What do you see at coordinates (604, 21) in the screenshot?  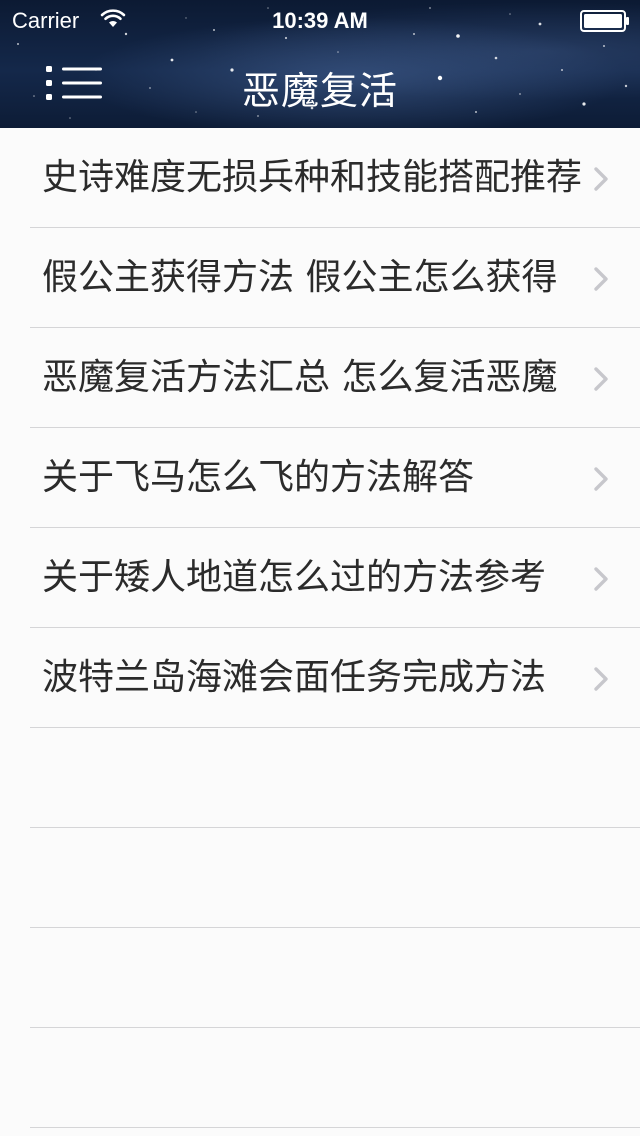 I see `battery-icon` at bounding box center [604, 21].